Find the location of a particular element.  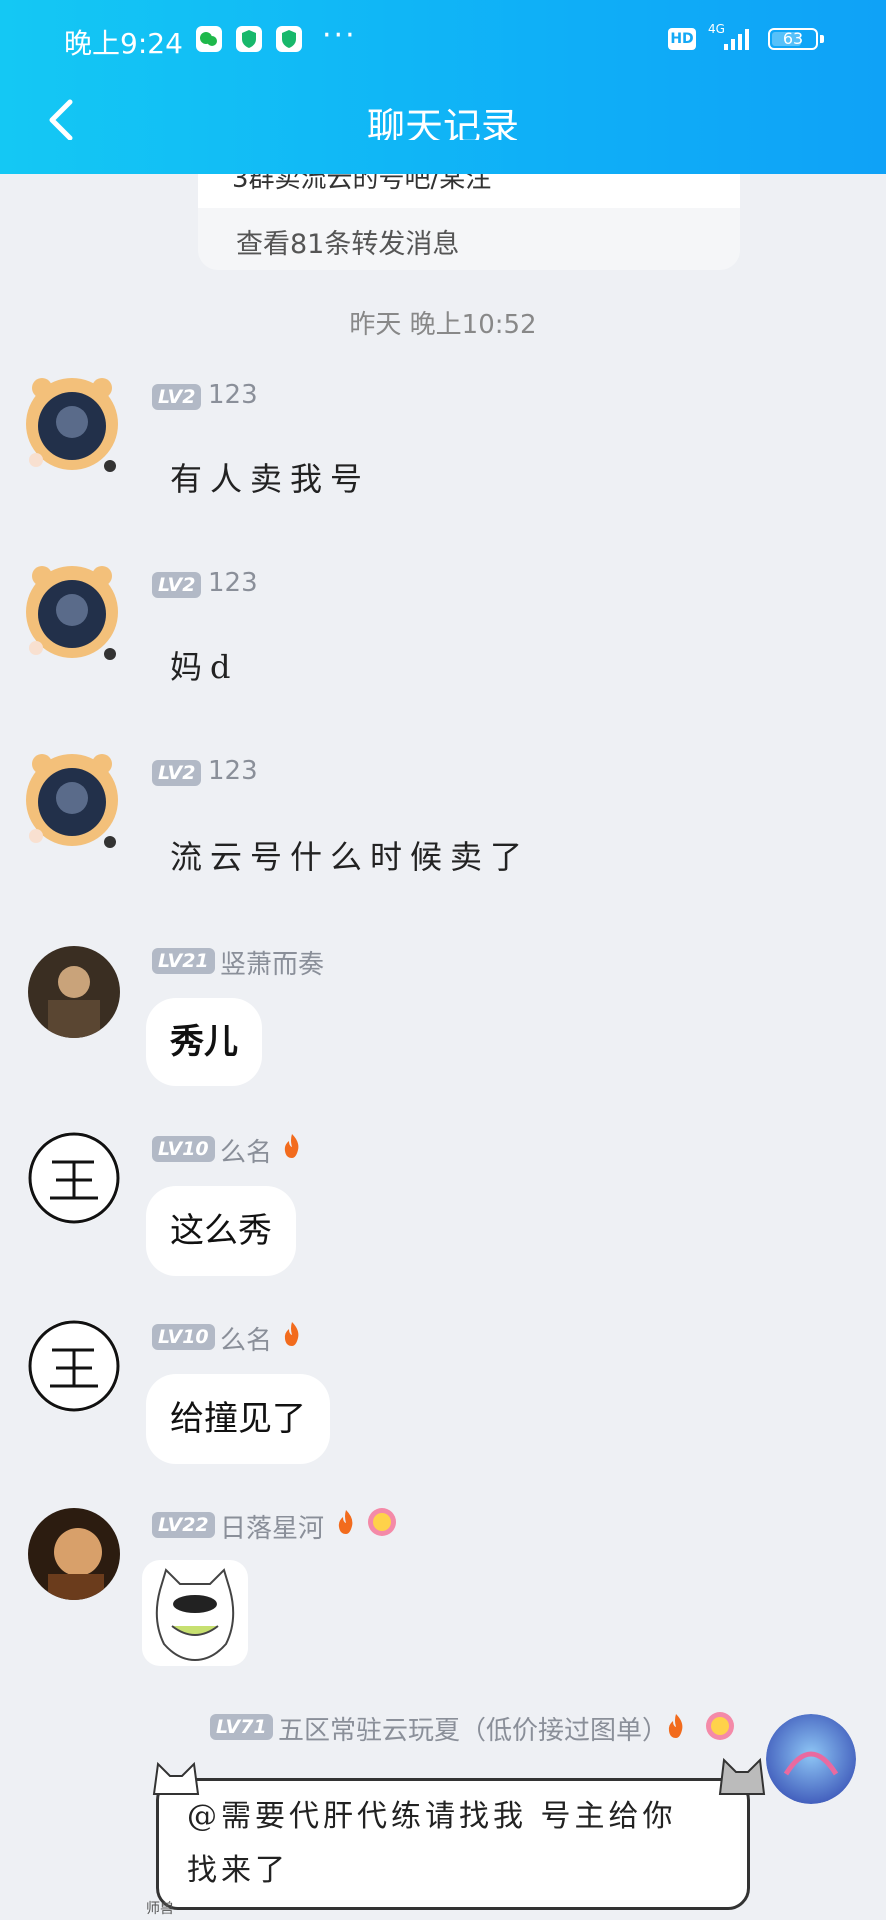

sender-name: 五区常驻云玩夏（低价接过图单） is located at coordinates (473, 1728).